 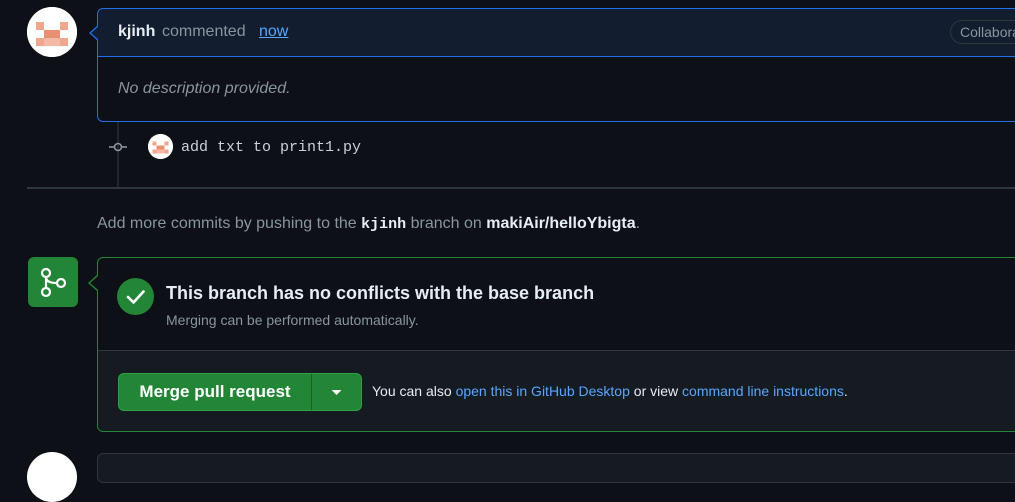 I want to click on also-prefix: You can also, so click(x=412, y=391).